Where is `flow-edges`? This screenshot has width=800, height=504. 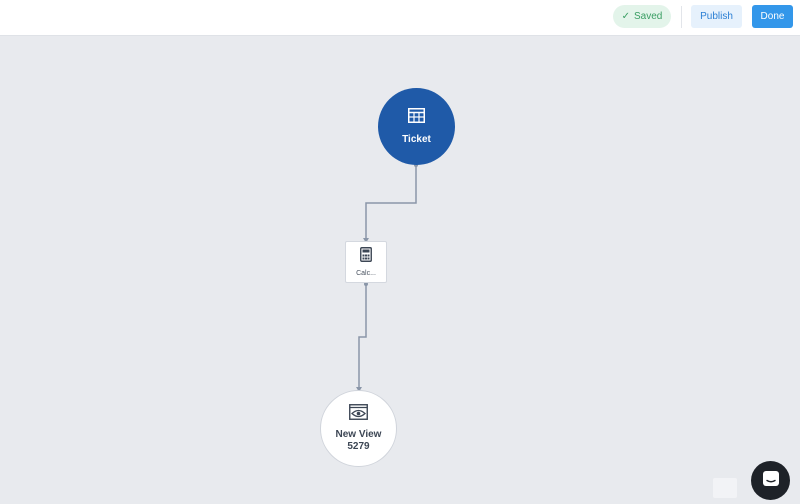 flow-edges is located at coordinates (387, 277).